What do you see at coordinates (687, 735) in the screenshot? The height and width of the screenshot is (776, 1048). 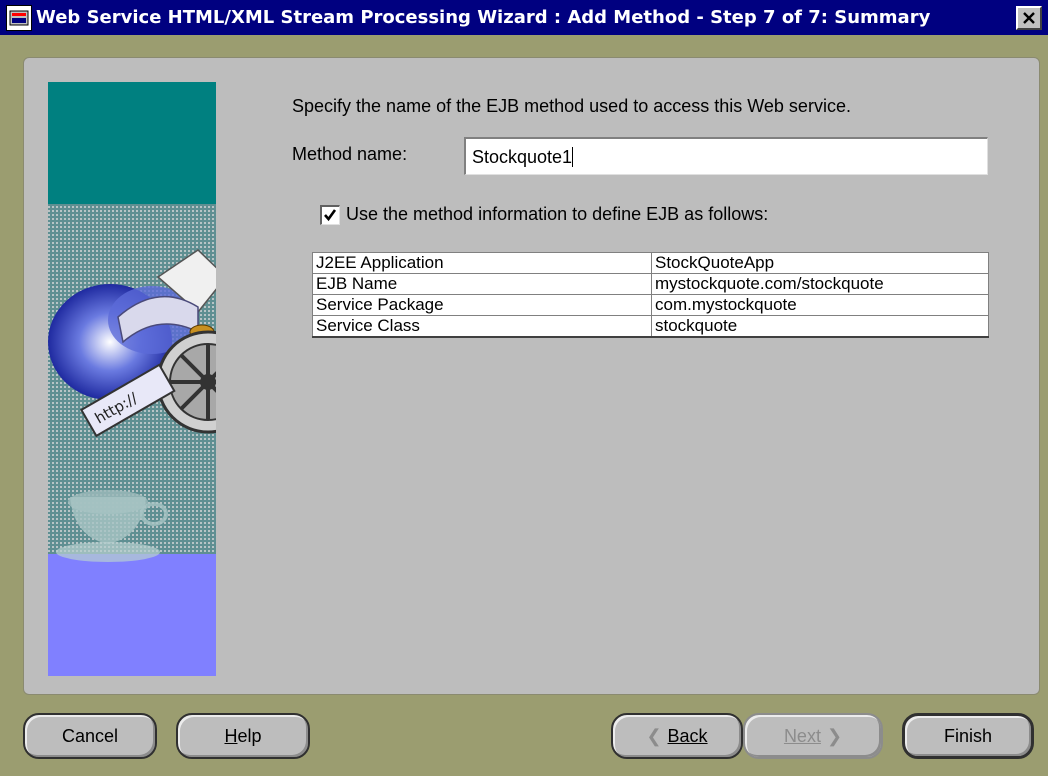 I see `back-button-label: Back` at bounding box center [687, 735].